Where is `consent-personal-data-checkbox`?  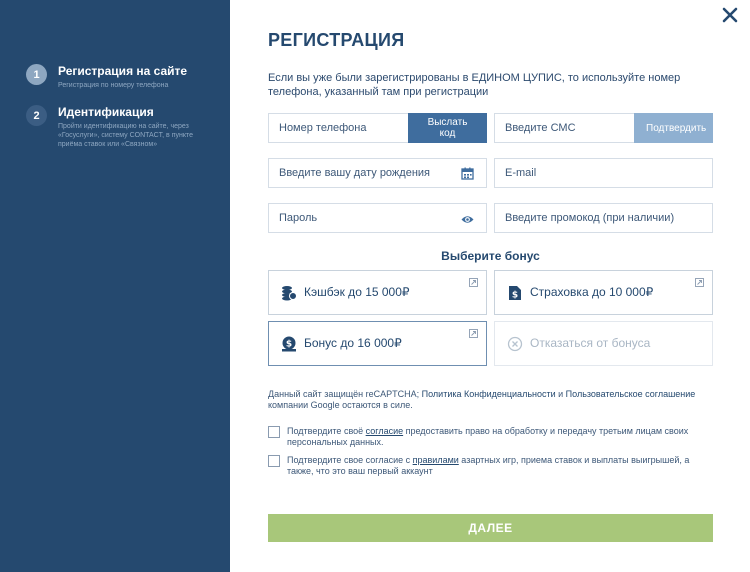 consent-personal-data-checkbox is located at coordinates (274, 432).